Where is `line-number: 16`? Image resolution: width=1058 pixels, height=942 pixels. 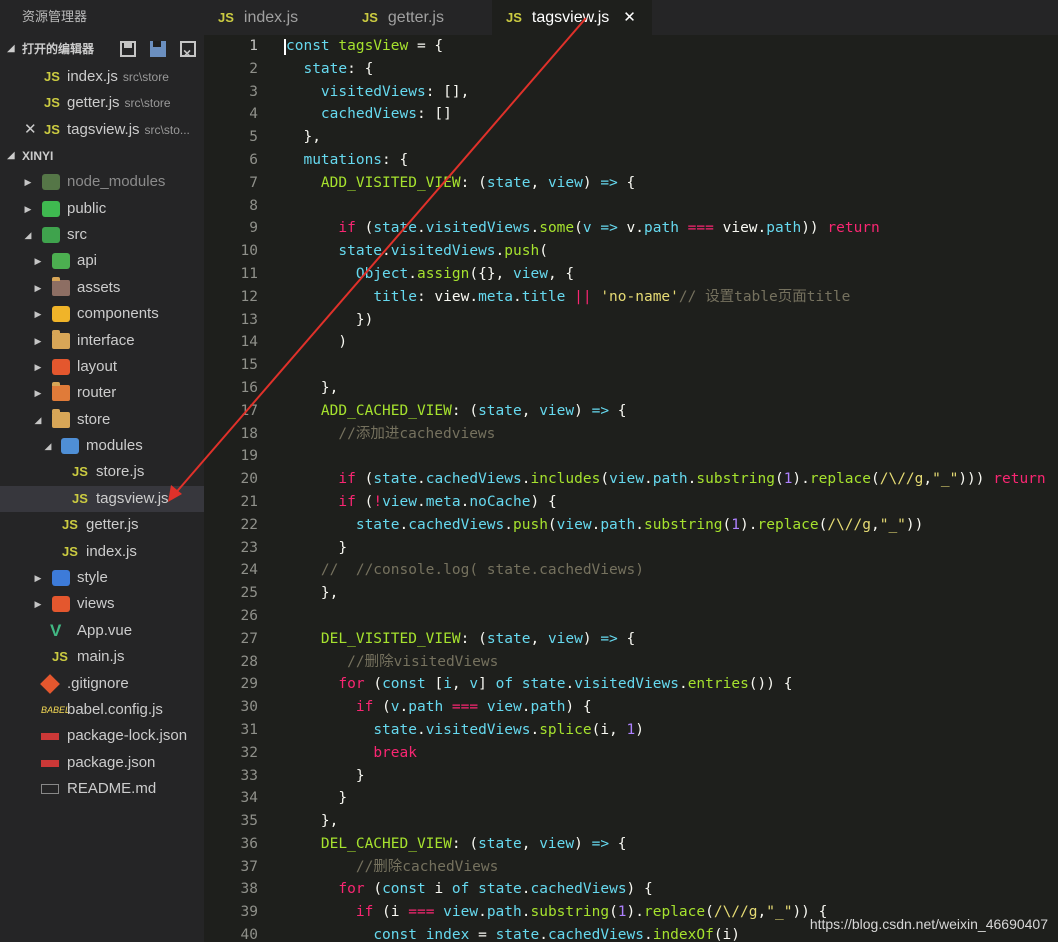
line-number: 16 is located at coordinates (249, 387).